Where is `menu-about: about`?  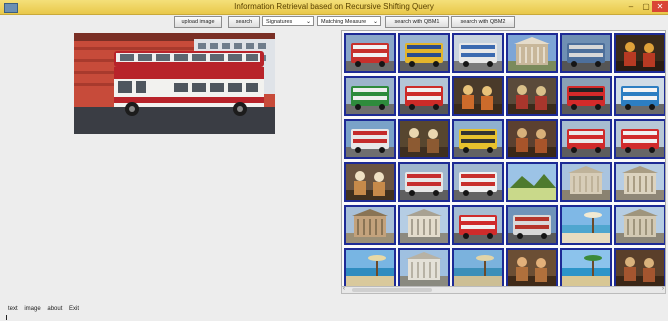
menu-about: about is located at coordinates (54, 309).